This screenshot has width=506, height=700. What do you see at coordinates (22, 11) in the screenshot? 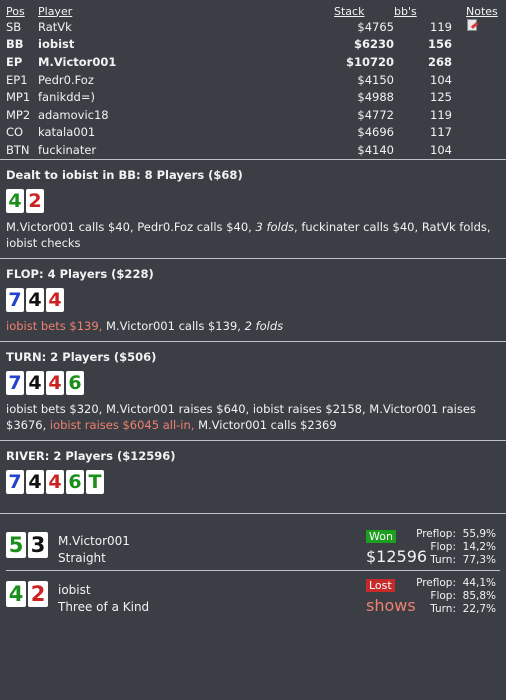
I see `col-pos: Pos` at bounding box center [22, 11].